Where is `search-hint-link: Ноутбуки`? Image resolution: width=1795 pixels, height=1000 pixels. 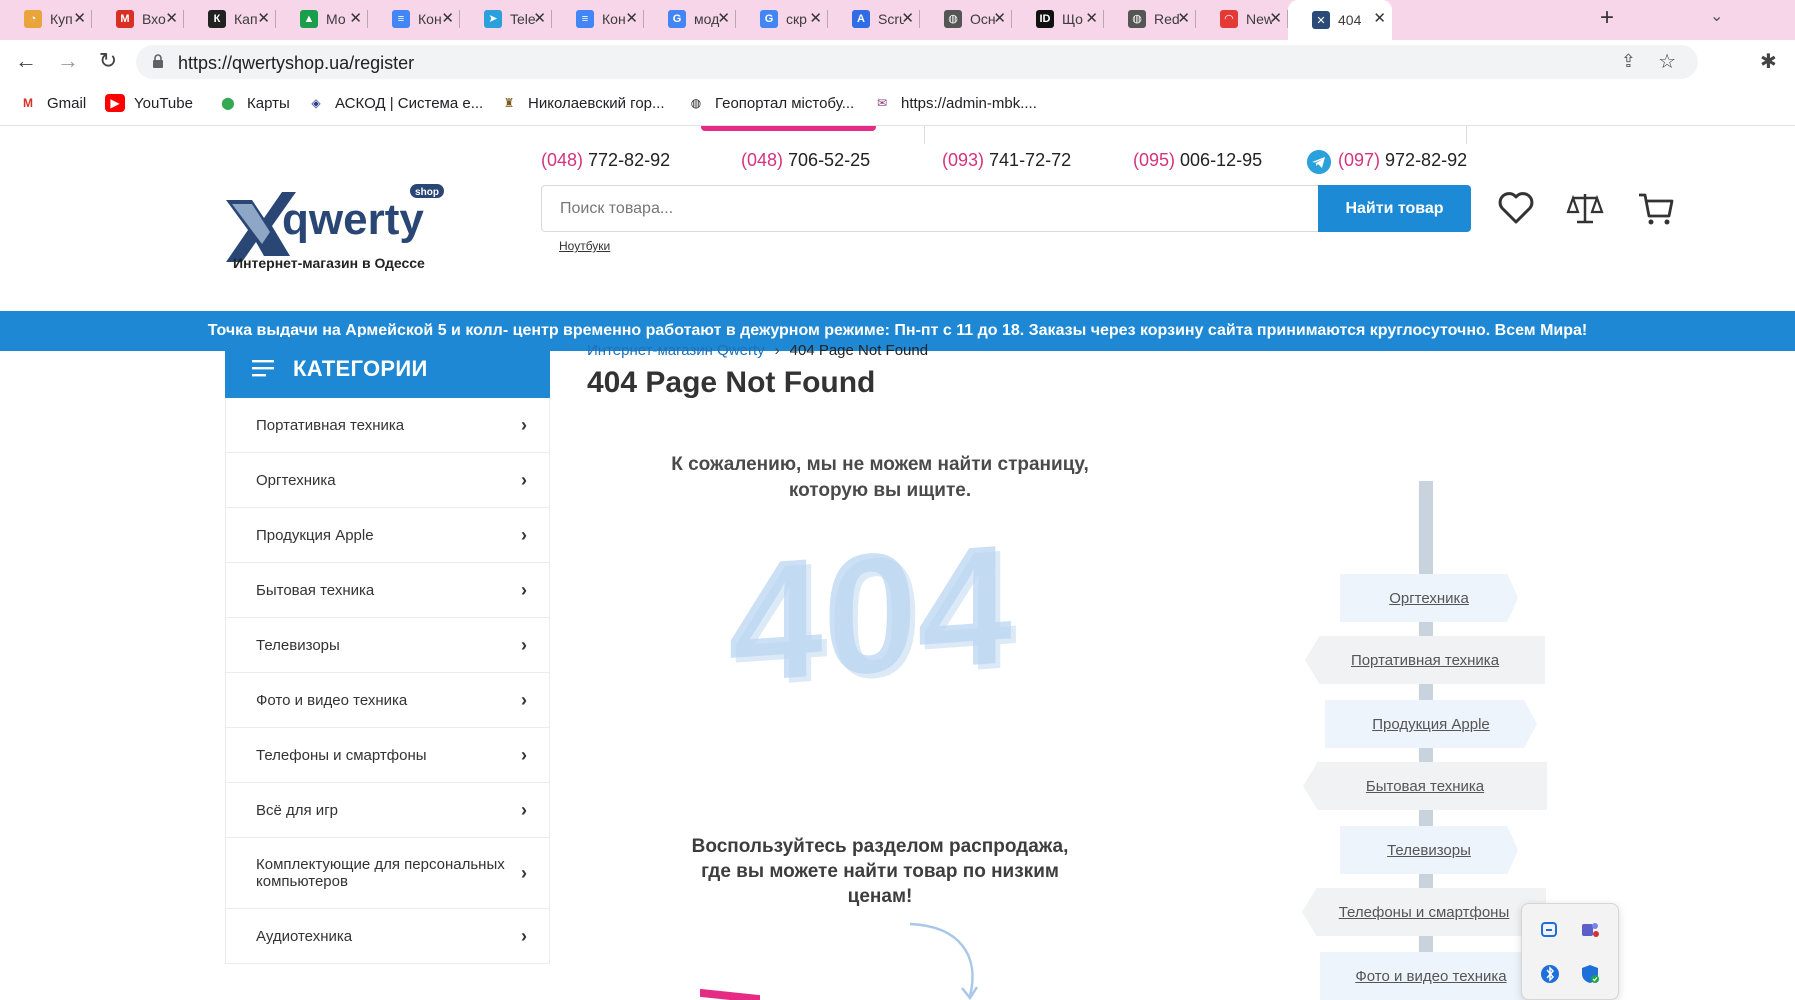
search-hint-link: Ноутбуки is located at coordinates (584, 246).